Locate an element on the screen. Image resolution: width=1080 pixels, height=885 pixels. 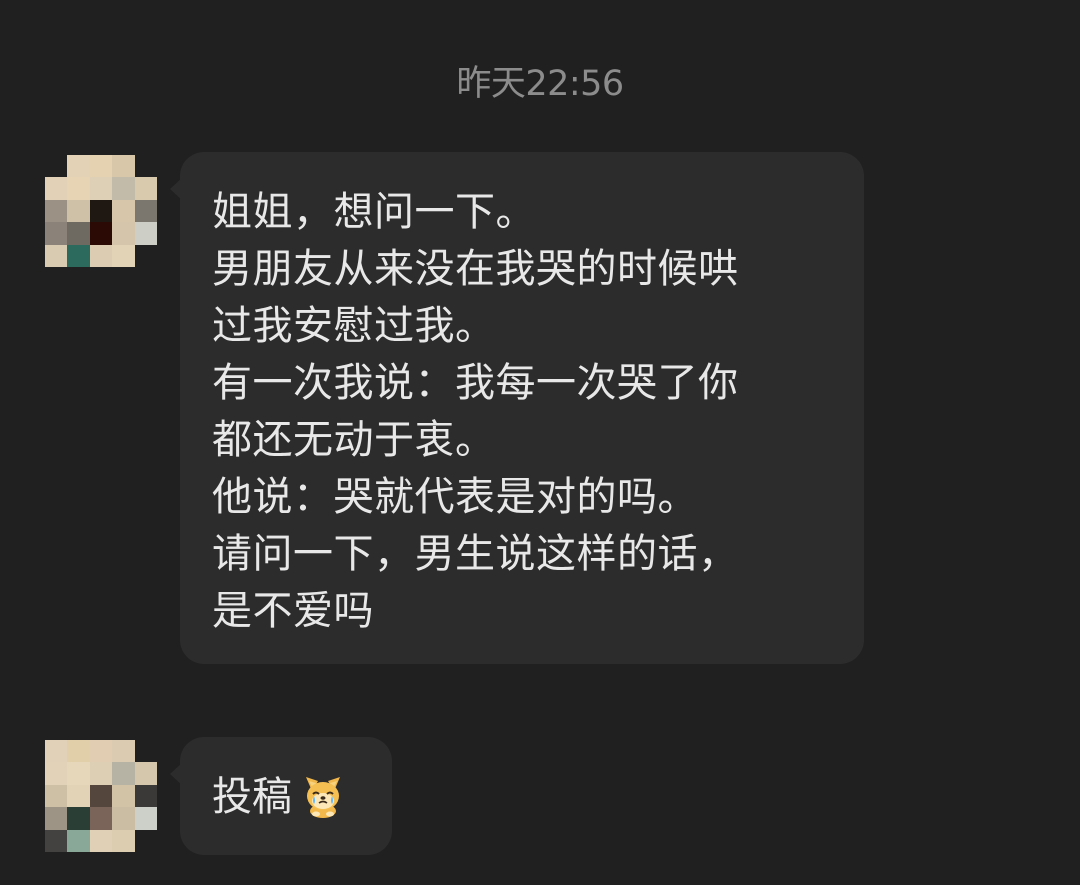
message-line: 他说：哭就代表是对的吗。 is located at coordinates (455, 497).